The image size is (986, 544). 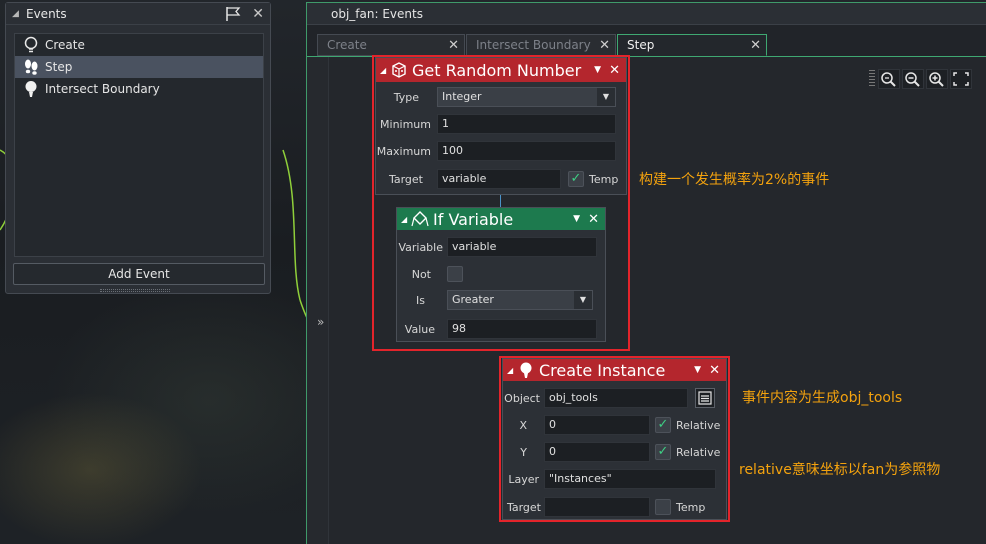 I want to click on fit-screen-icon, so click(x=961, y=79).